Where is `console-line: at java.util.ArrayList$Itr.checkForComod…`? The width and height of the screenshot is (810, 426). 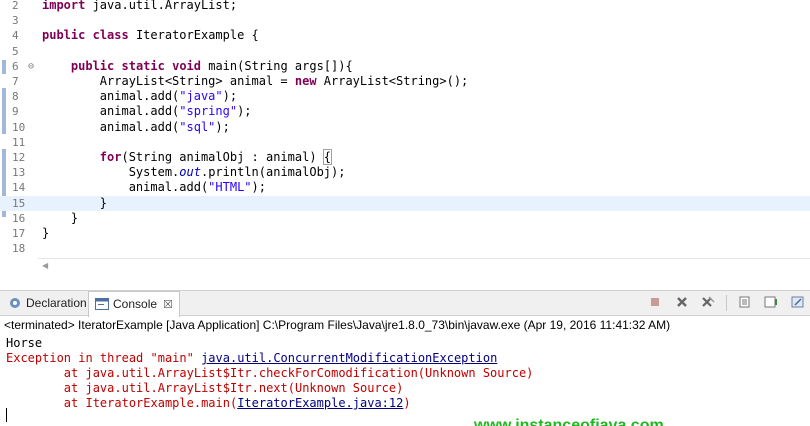
console-line: at java.util.ArrayList$Itr.checkForComod… is located at coordinates (270, 373).